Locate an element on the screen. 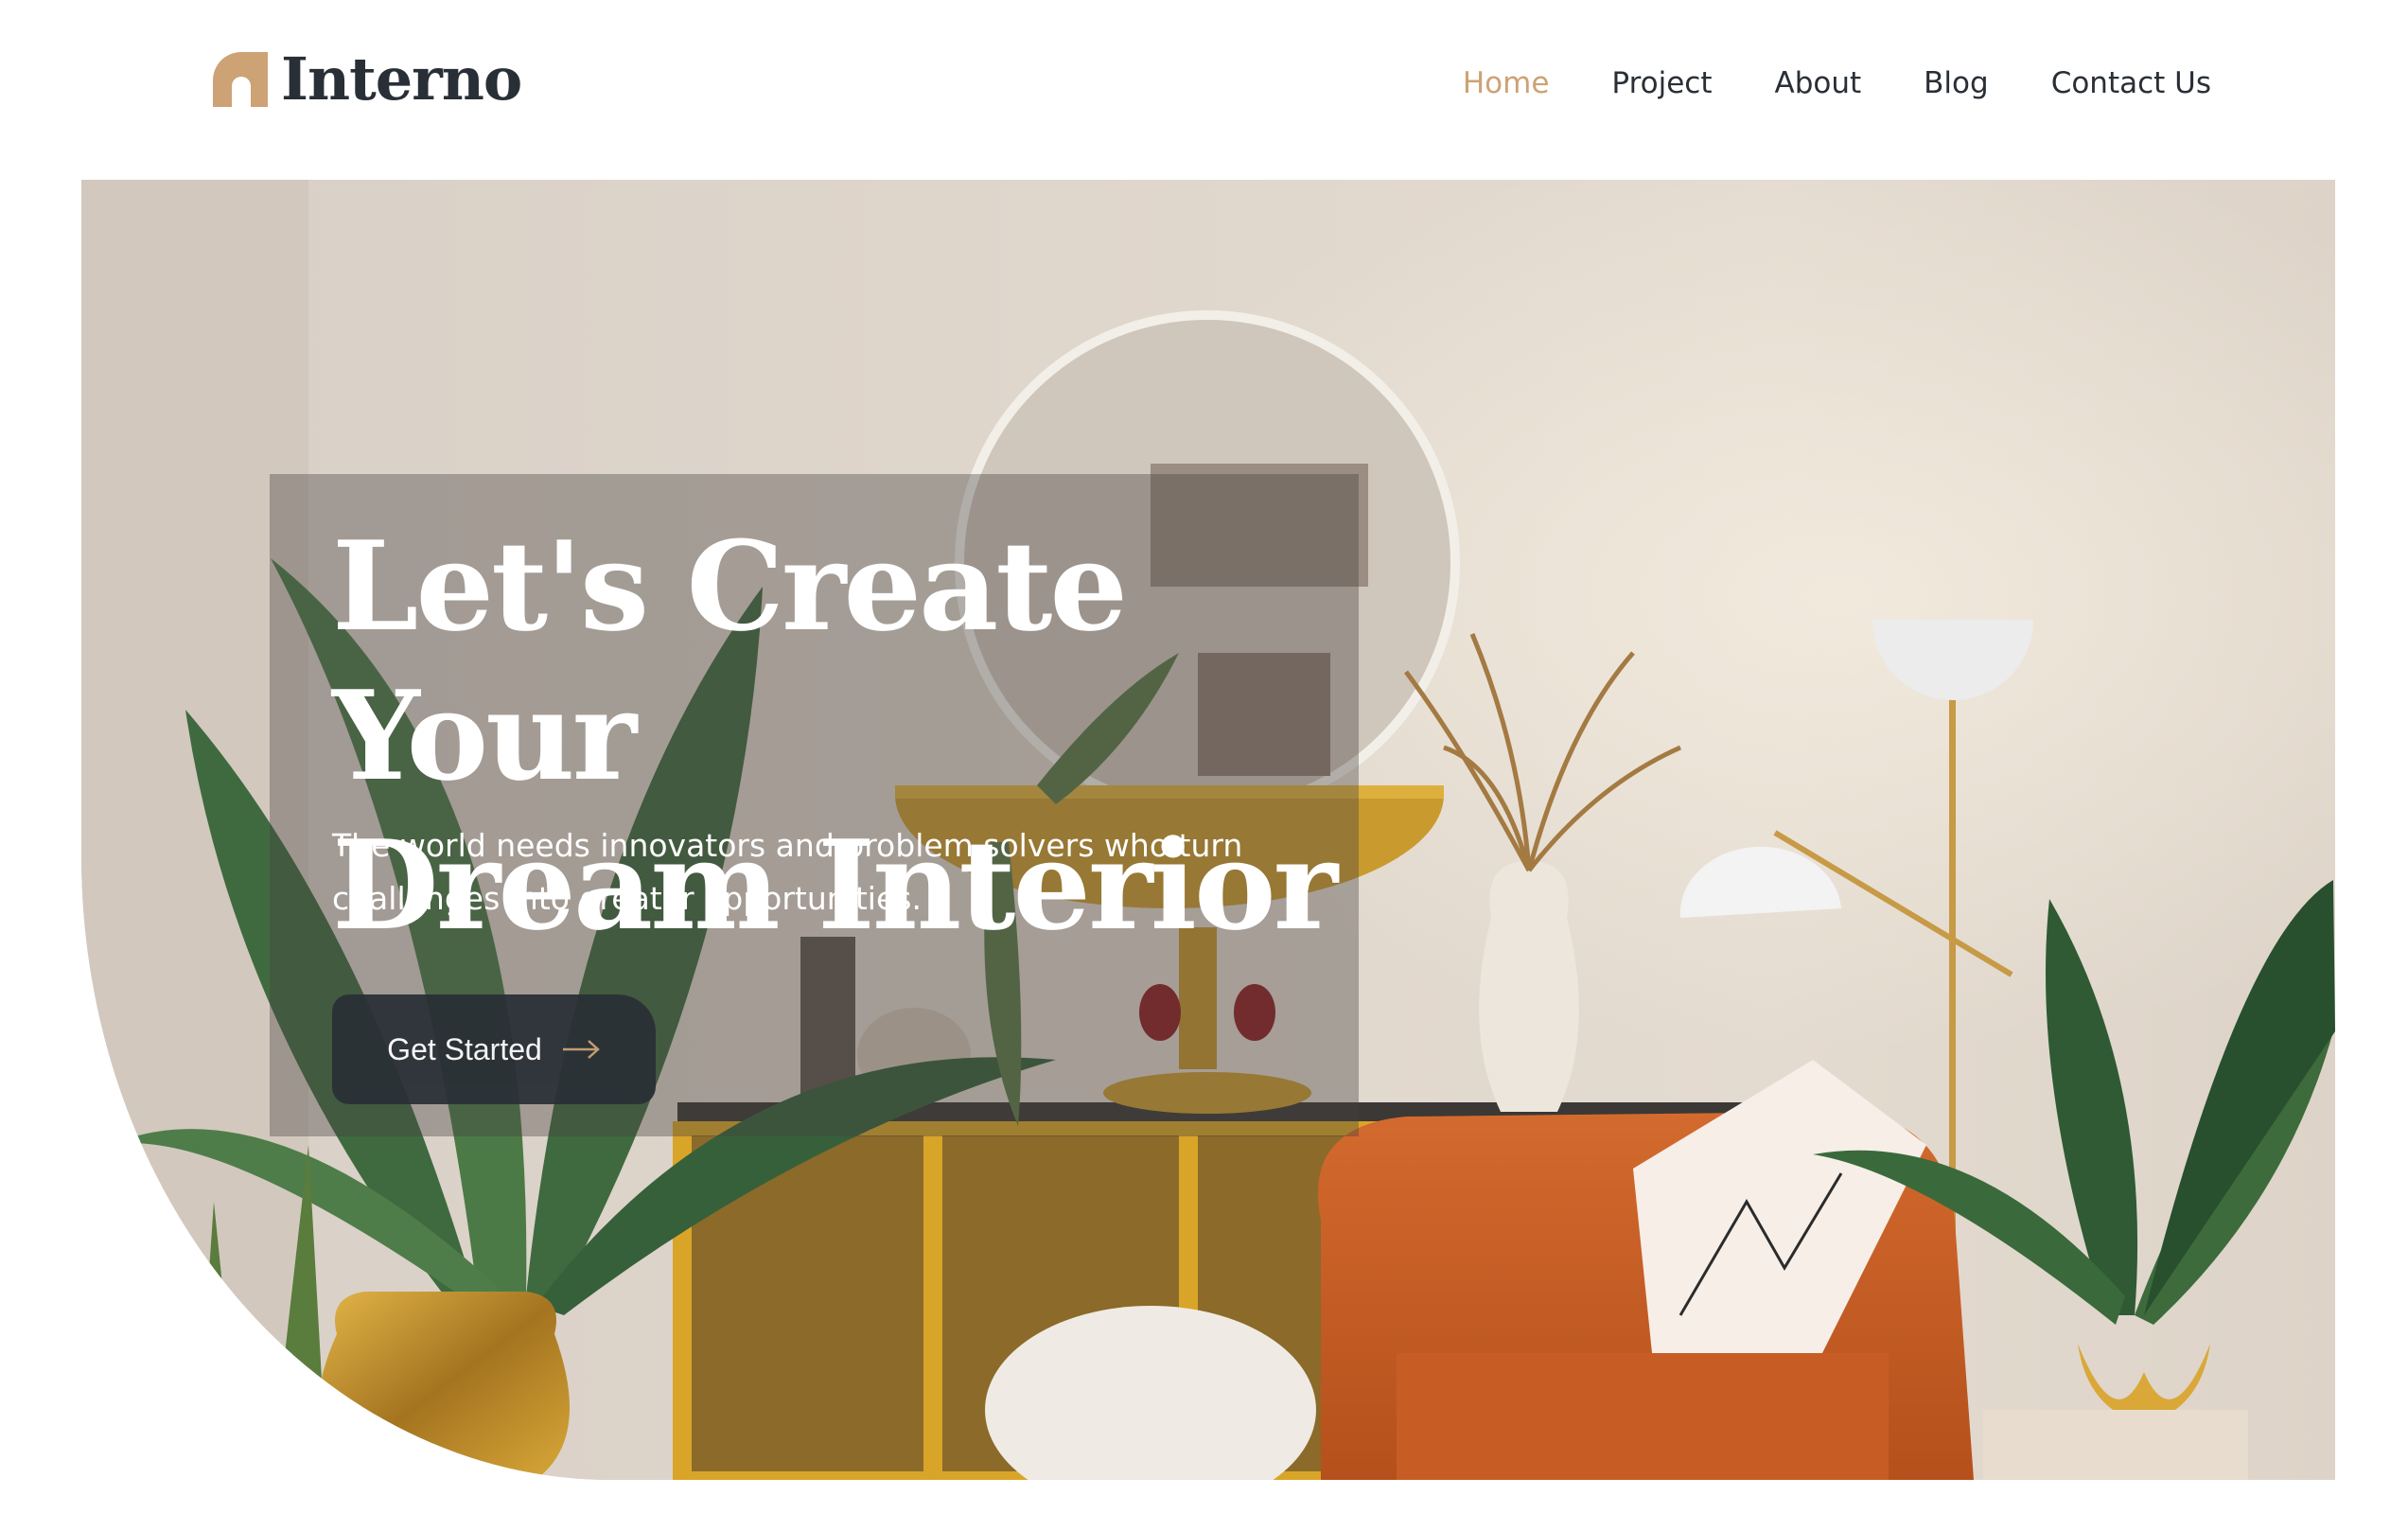 The height and width of the screenshot is (1513, 2408). nav-blog: Blog is located at coordinates (1956, 83).